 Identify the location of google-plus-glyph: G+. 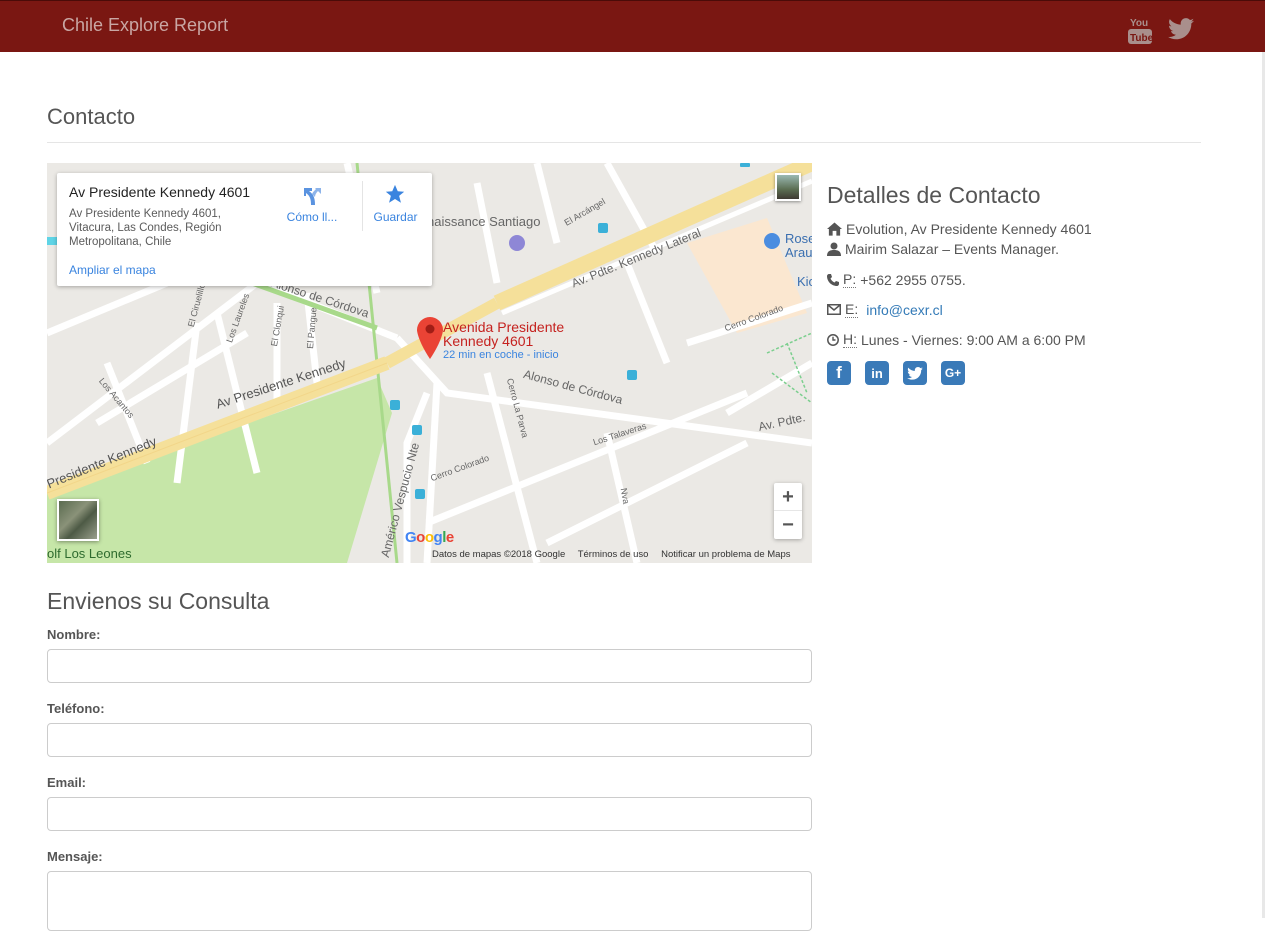
(953, 373).